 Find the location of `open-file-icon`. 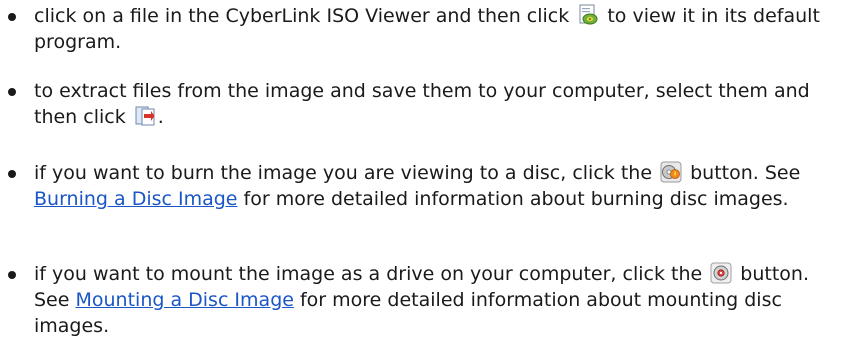

open-file-icon is located at coordinates (588, 15).